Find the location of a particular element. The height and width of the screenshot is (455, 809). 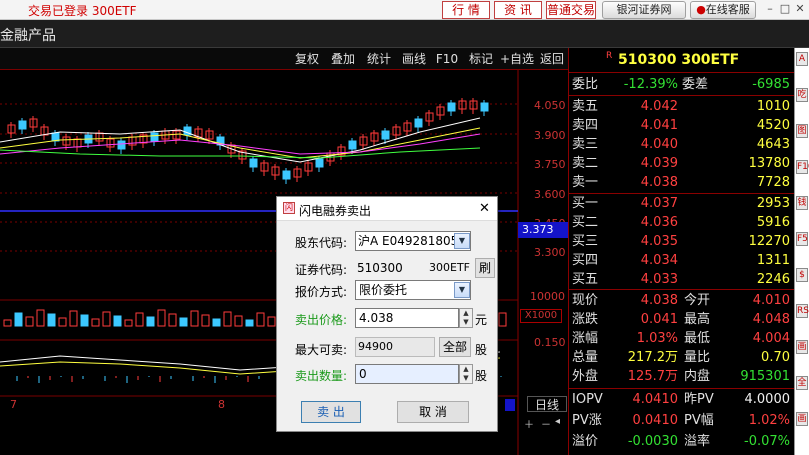

iopv-label: IOPV is located at coordinates (587, 399).